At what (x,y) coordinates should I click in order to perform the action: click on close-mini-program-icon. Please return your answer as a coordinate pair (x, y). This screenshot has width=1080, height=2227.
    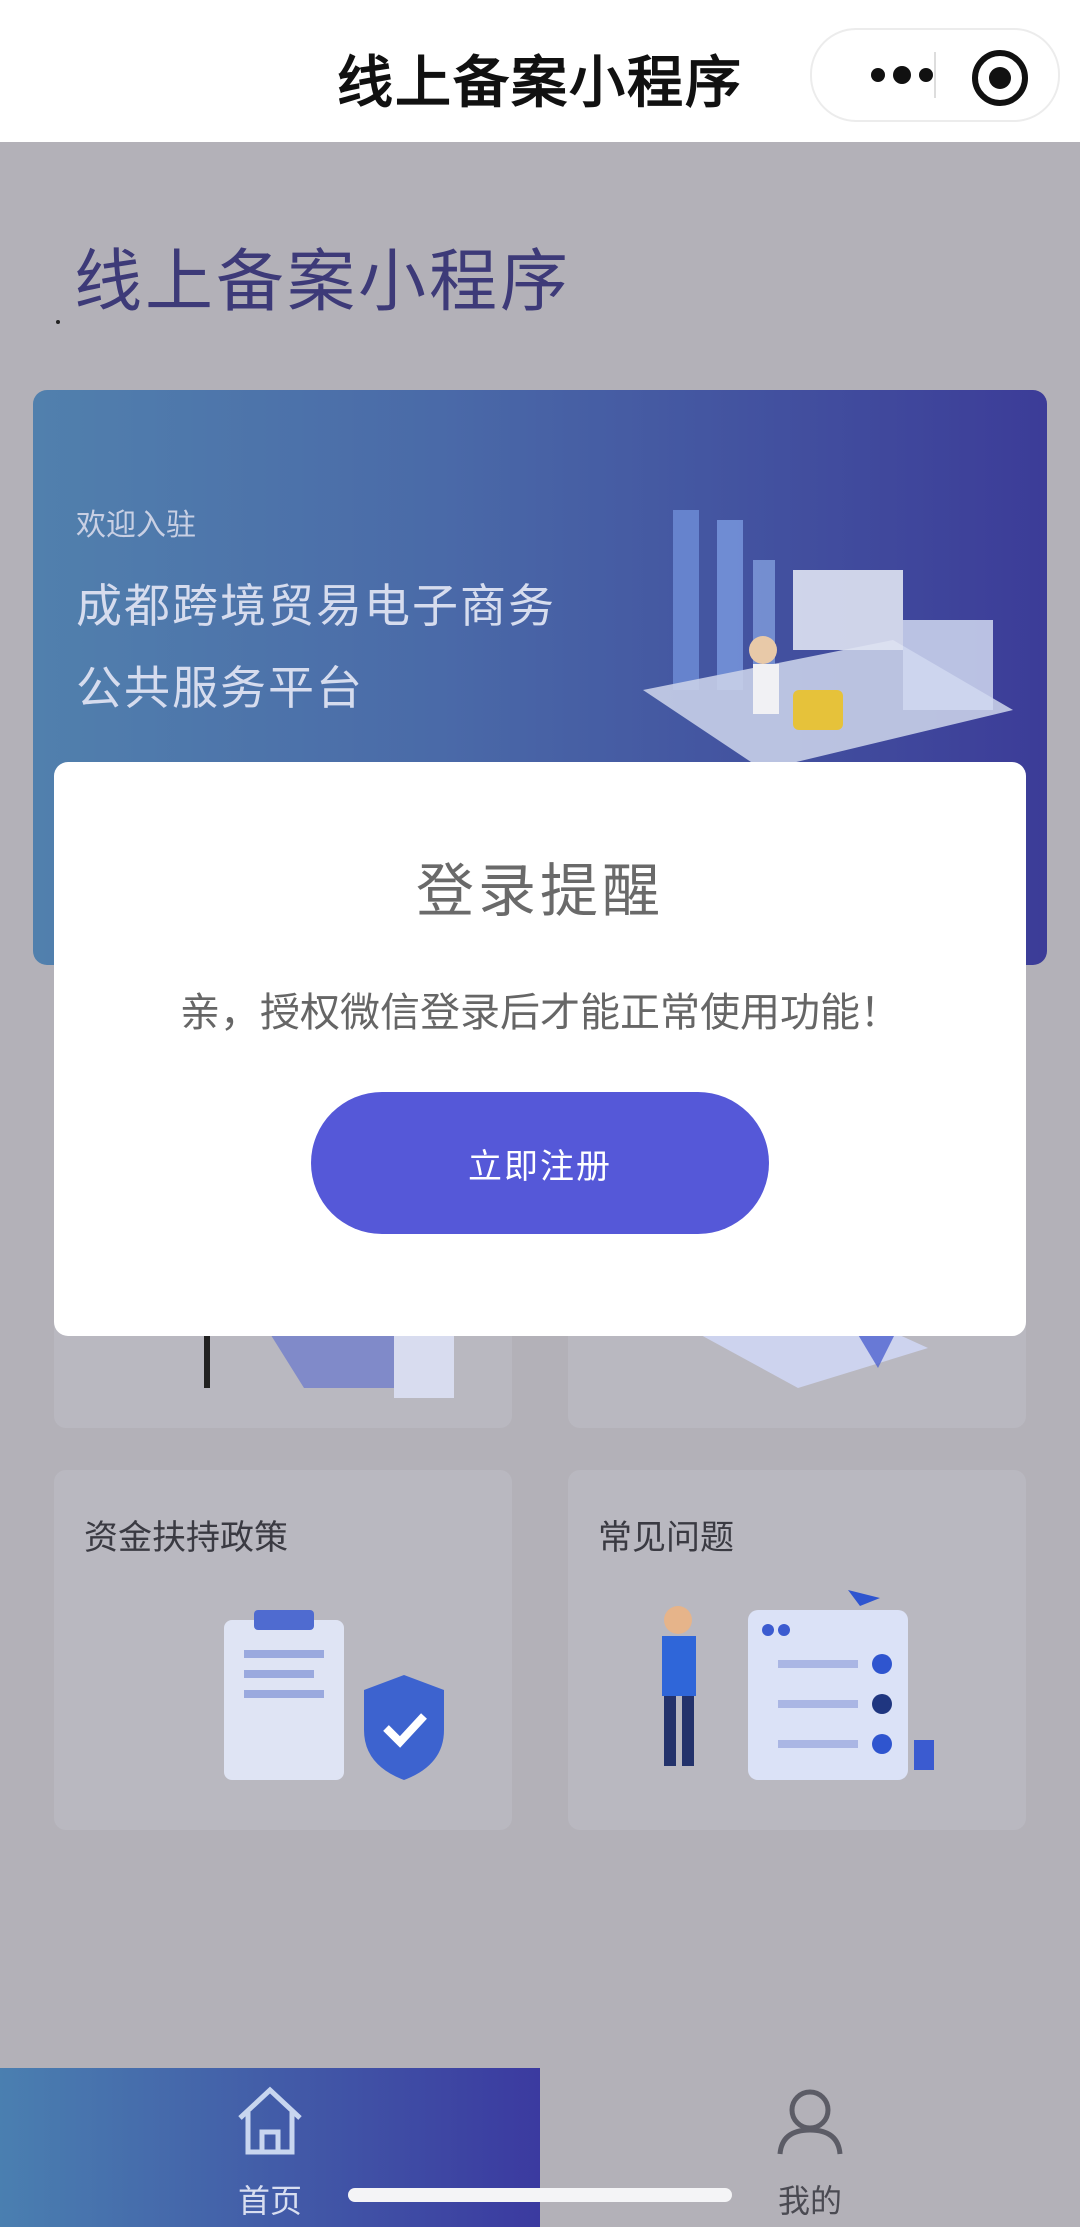
    Looking at the image, I should click on (1000, 78).